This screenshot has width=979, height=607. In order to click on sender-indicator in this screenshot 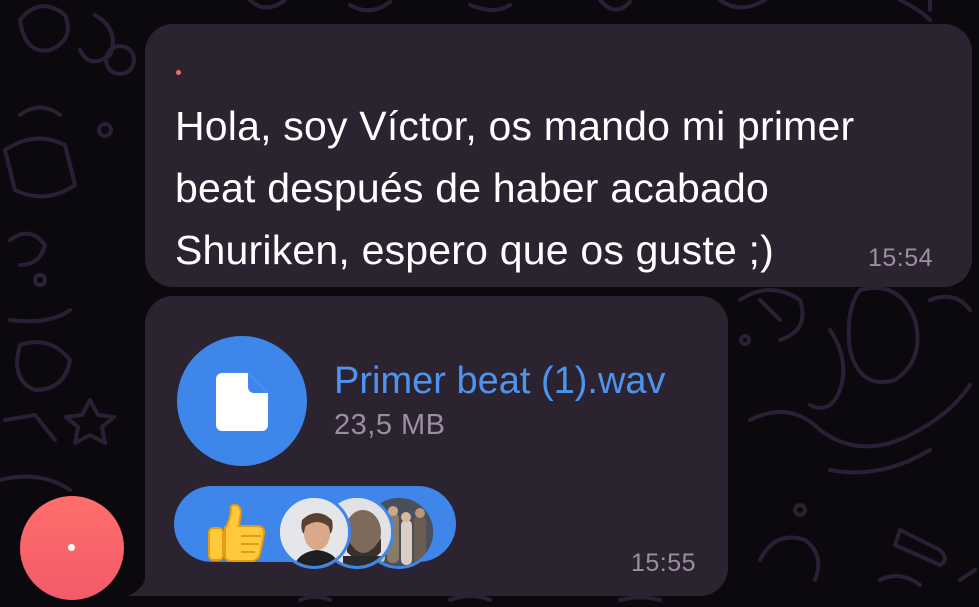, I will do `click(178, 72)`.